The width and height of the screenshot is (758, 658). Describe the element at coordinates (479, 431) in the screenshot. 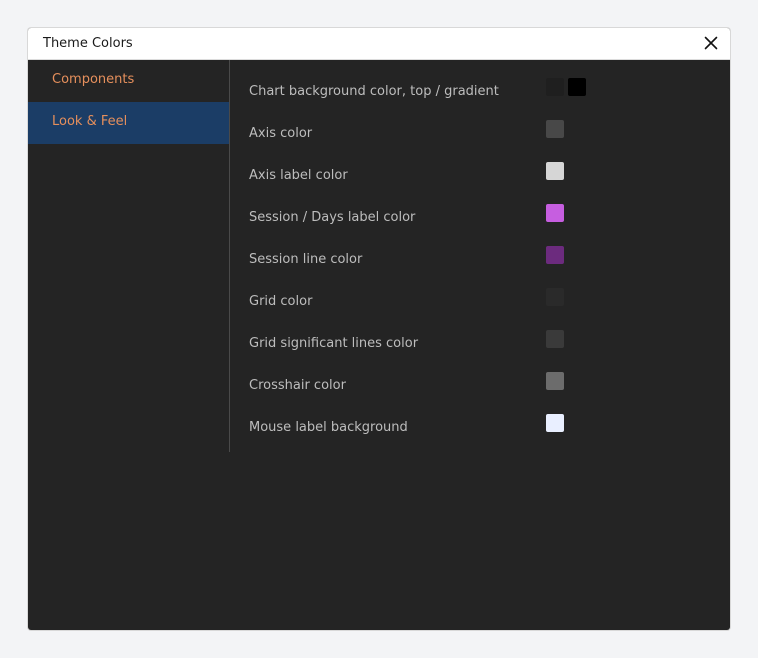

I see `setting-mouse-label-background: Mouse label background` at that location.